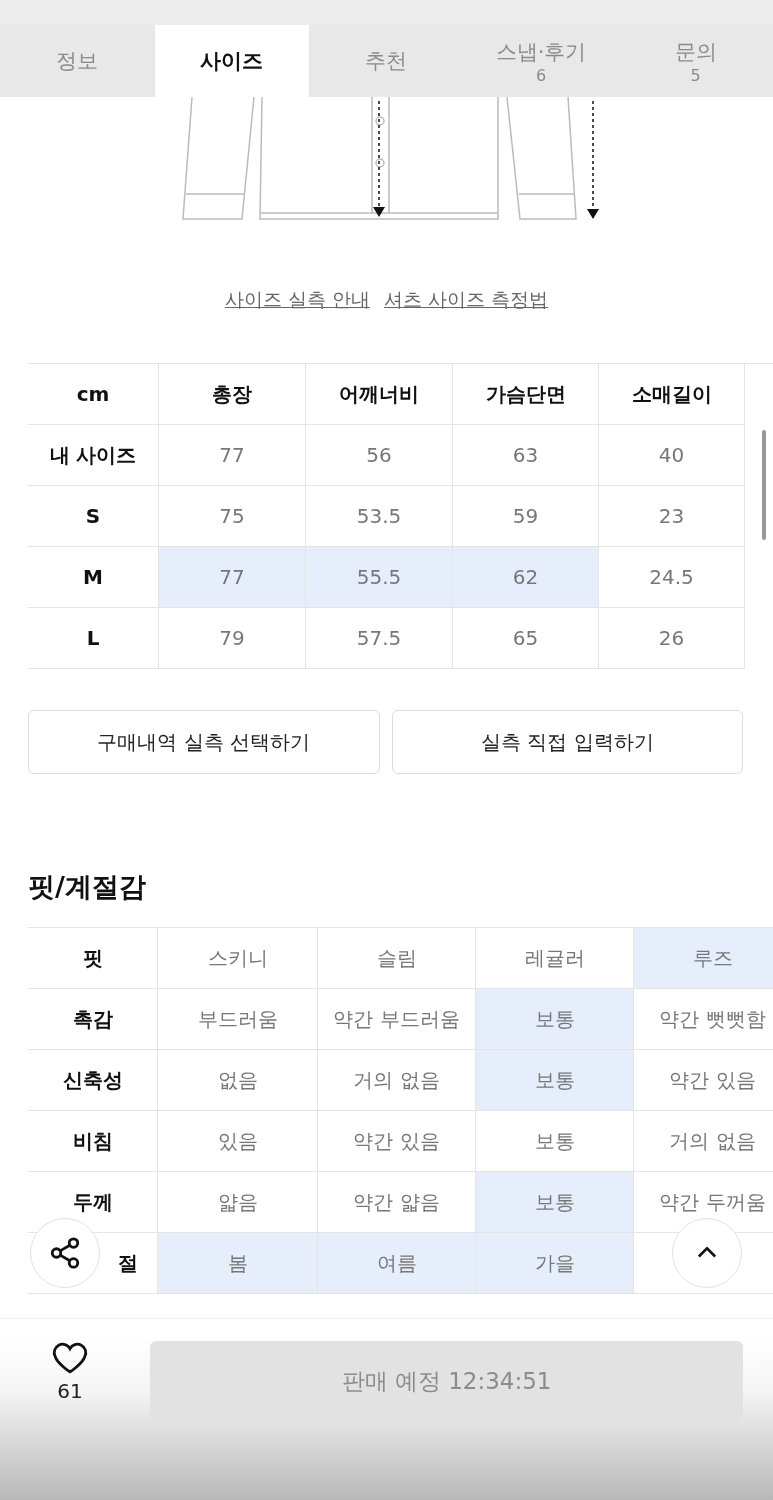 This screenshot has height=1500, width=773. Describe the element at coordinates (379, 455) in the screenshot. I see `table-cell: 56` at that location.